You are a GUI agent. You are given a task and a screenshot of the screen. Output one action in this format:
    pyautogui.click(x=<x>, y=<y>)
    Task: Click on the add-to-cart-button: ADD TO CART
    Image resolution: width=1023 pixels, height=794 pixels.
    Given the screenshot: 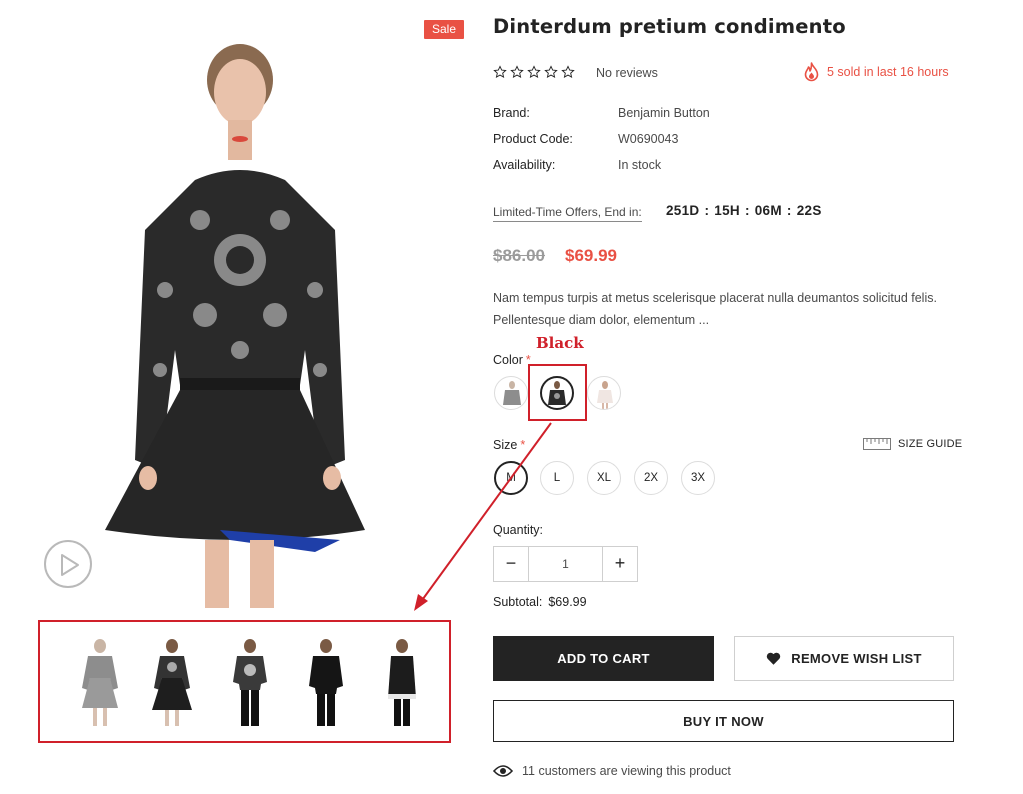 What is the action you would take?
    pyautogui.click(x=603, y=658)
    